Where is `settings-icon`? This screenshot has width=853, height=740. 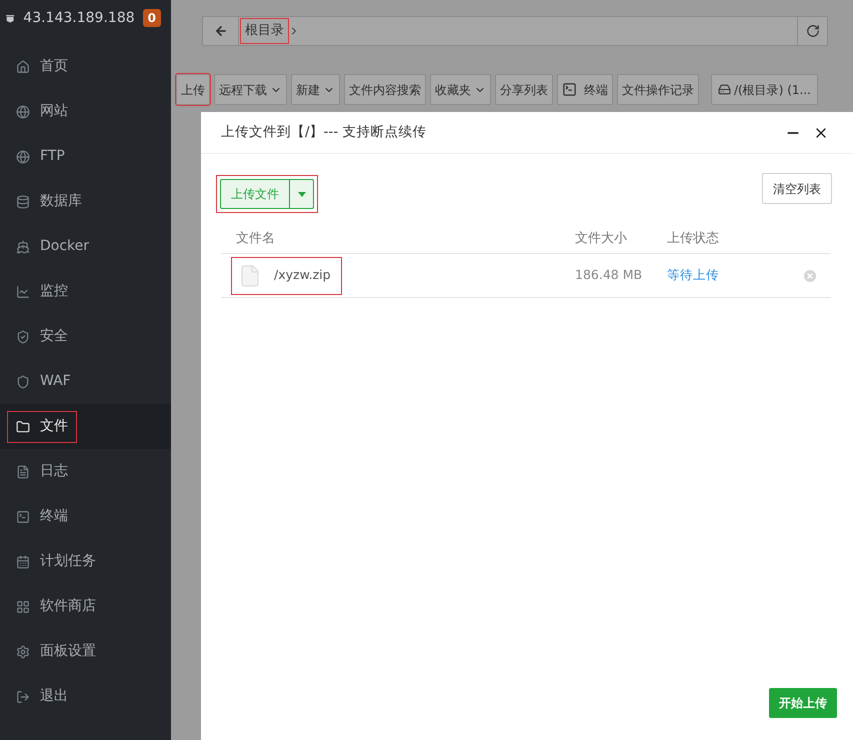 settings-icon is located at coordinates (23, 651).